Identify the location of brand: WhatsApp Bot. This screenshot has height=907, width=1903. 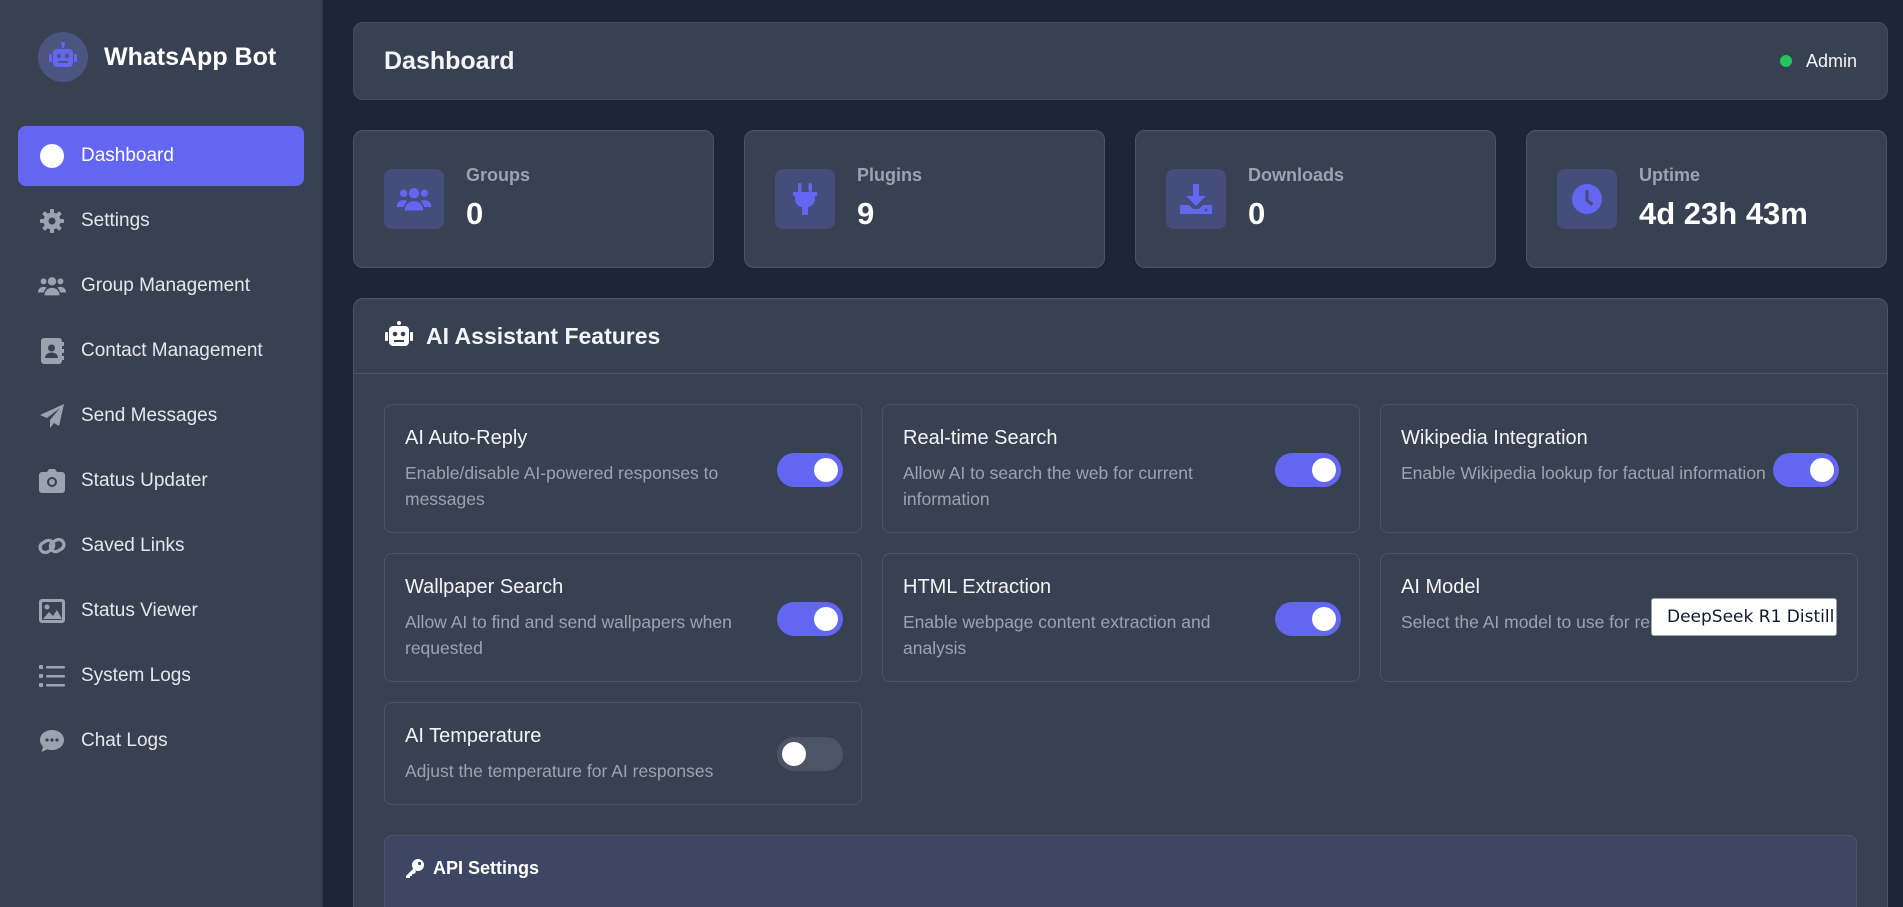
(161, 57).